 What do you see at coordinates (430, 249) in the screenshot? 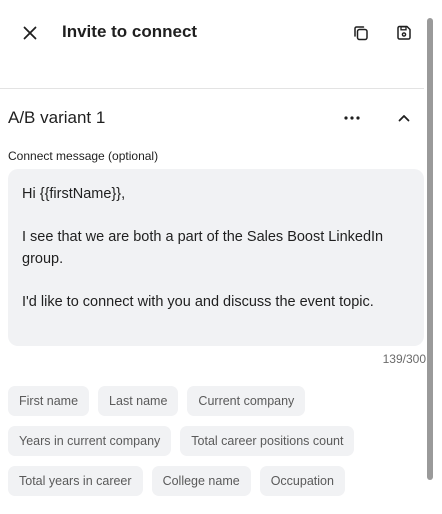
I see `scrollbar` at bounding box center [430, 249].